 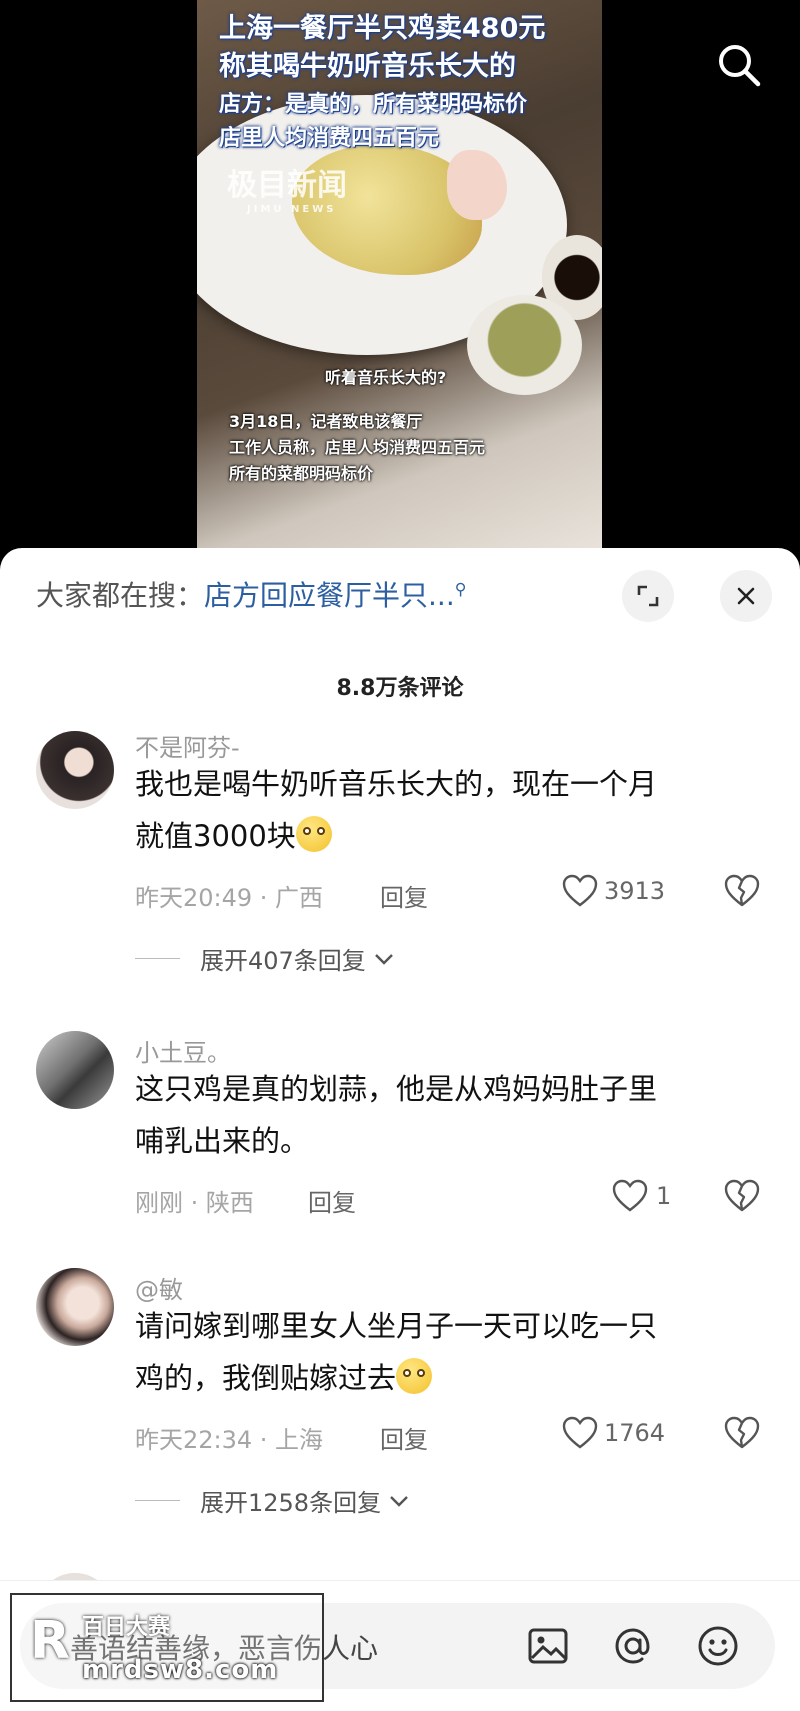 What do you see at coordinates (445, 810) in the screenshot?
I see `comment-text: 我也是喝牛奶听音乐长大的，现在一个月 就值3000块` at bounding box center [445, 810].